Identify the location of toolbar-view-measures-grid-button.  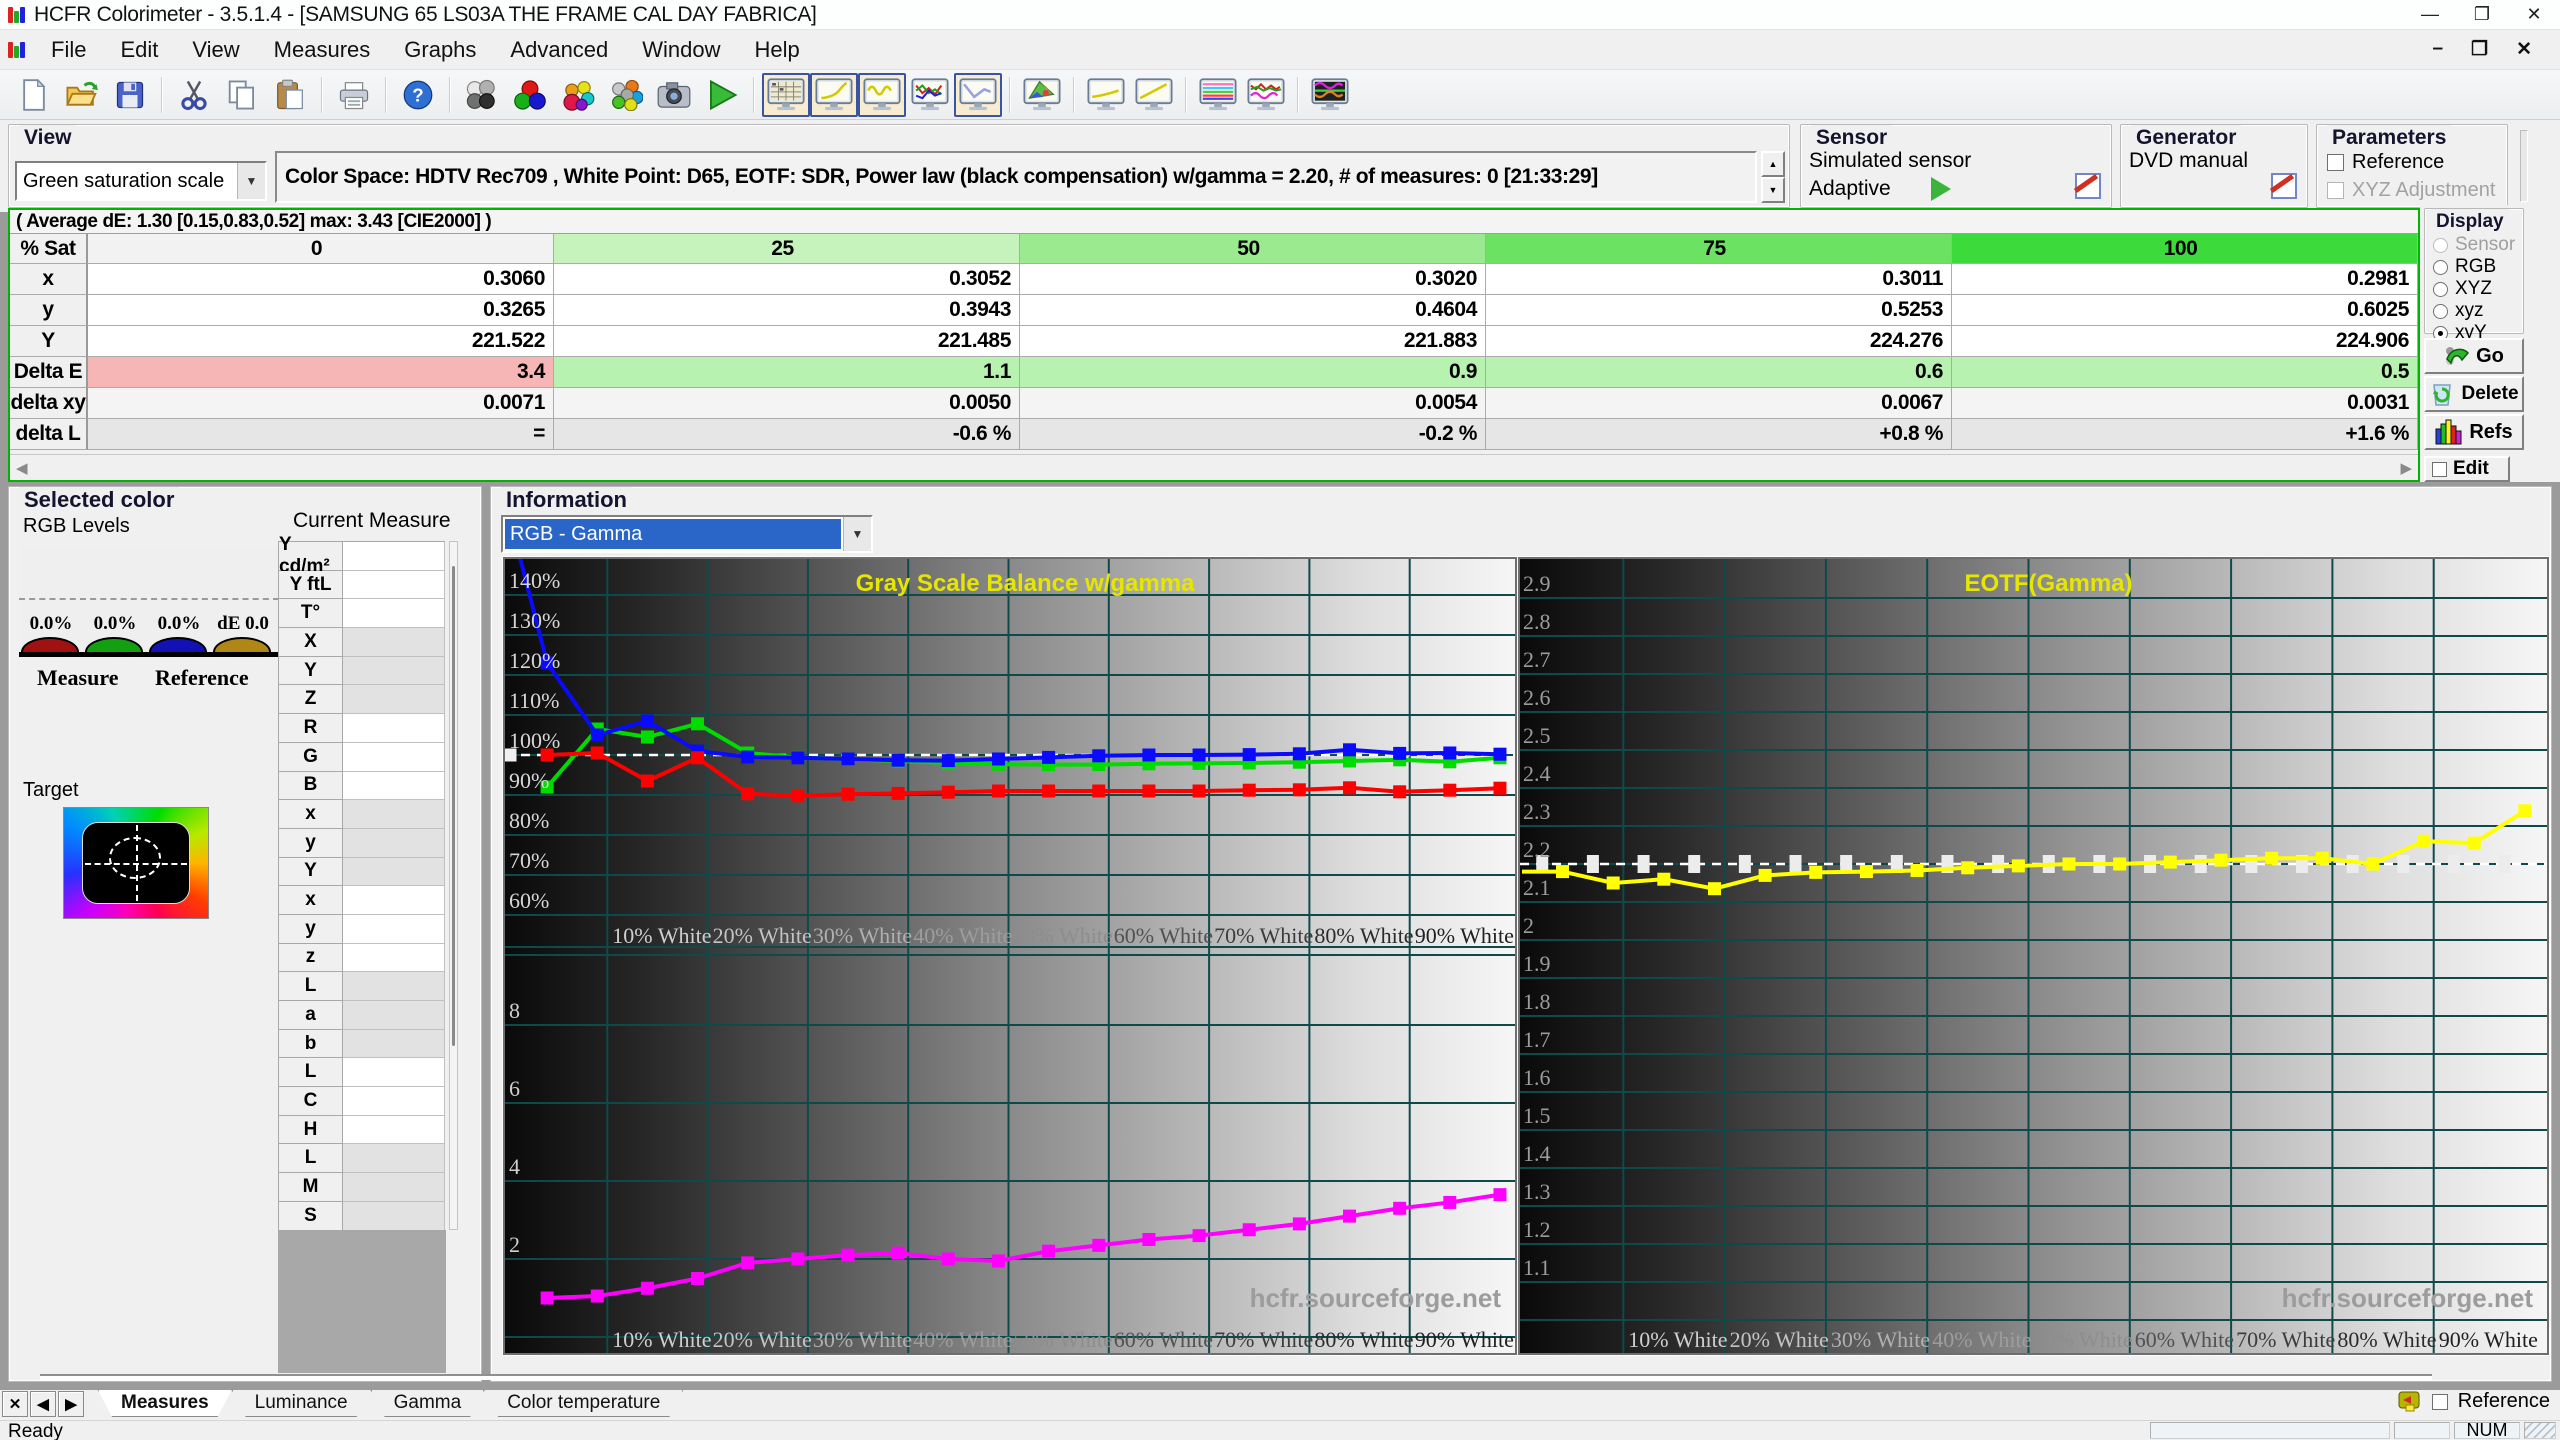
(786, 94).